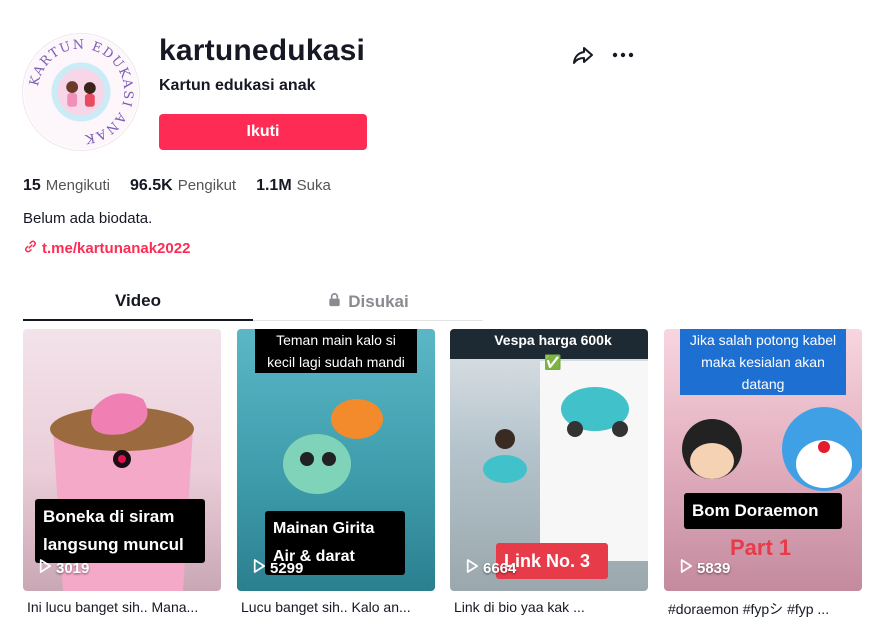 This screenshot has height=629, width=876. Describe the element at coordinates (583, 55) in the screenshot. I see `share-icon` at that location.